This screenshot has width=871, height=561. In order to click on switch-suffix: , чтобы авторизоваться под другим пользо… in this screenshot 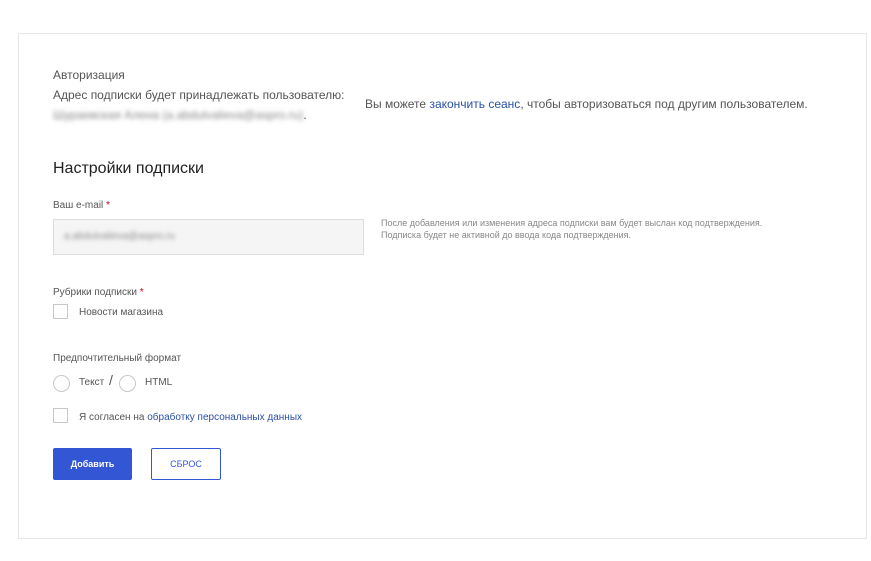, I will do `click(664, 104)`.